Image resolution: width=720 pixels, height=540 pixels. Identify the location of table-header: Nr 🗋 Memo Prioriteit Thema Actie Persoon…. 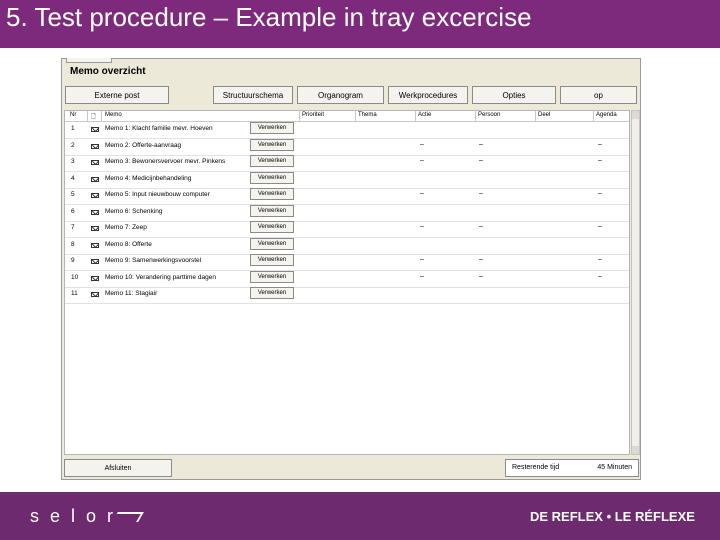
(347, 116).